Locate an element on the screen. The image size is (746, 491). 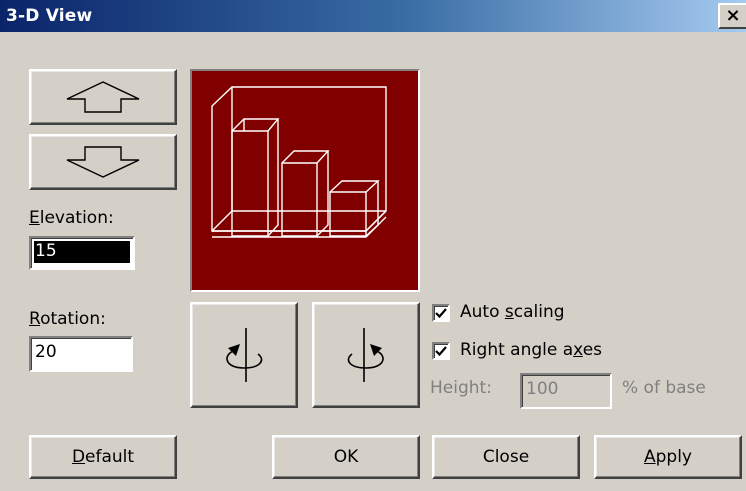
close-button: Close is located at coordinates (506, 457).